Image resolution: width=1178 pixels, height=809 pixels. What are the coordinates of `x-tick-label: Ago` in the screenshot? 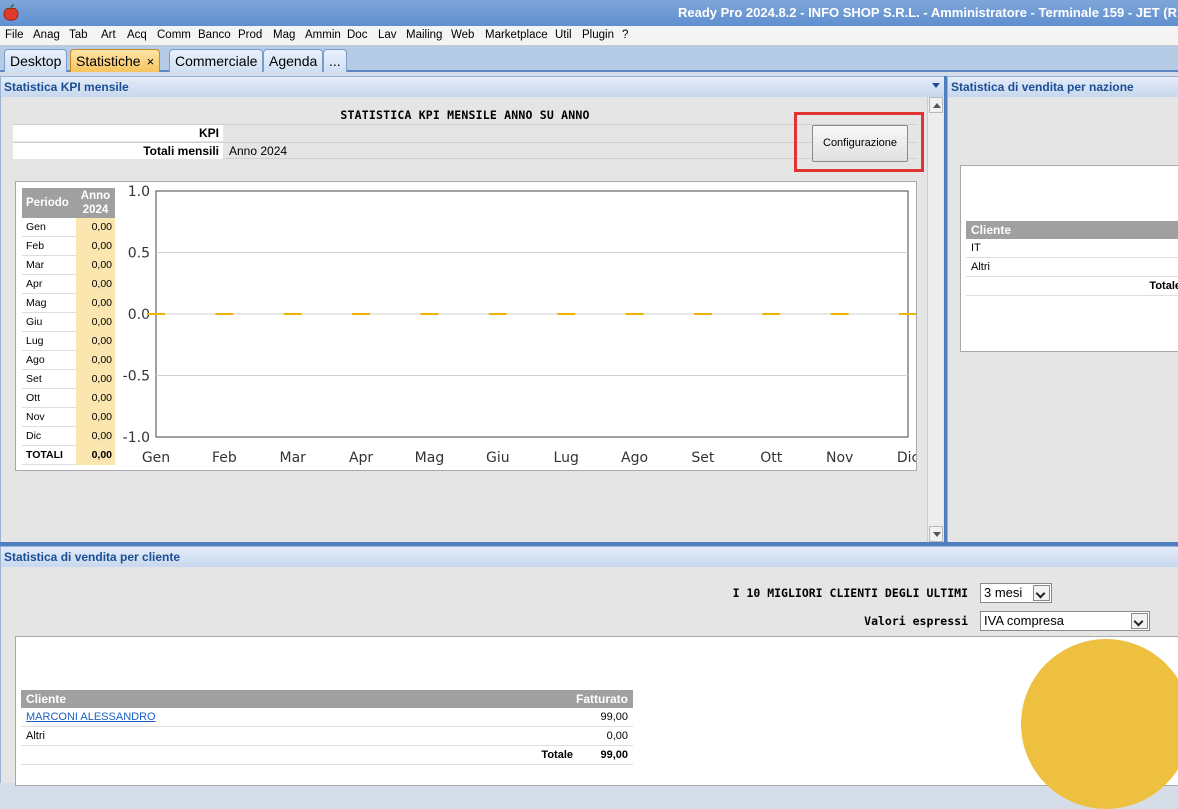 It's located at (634, 458).